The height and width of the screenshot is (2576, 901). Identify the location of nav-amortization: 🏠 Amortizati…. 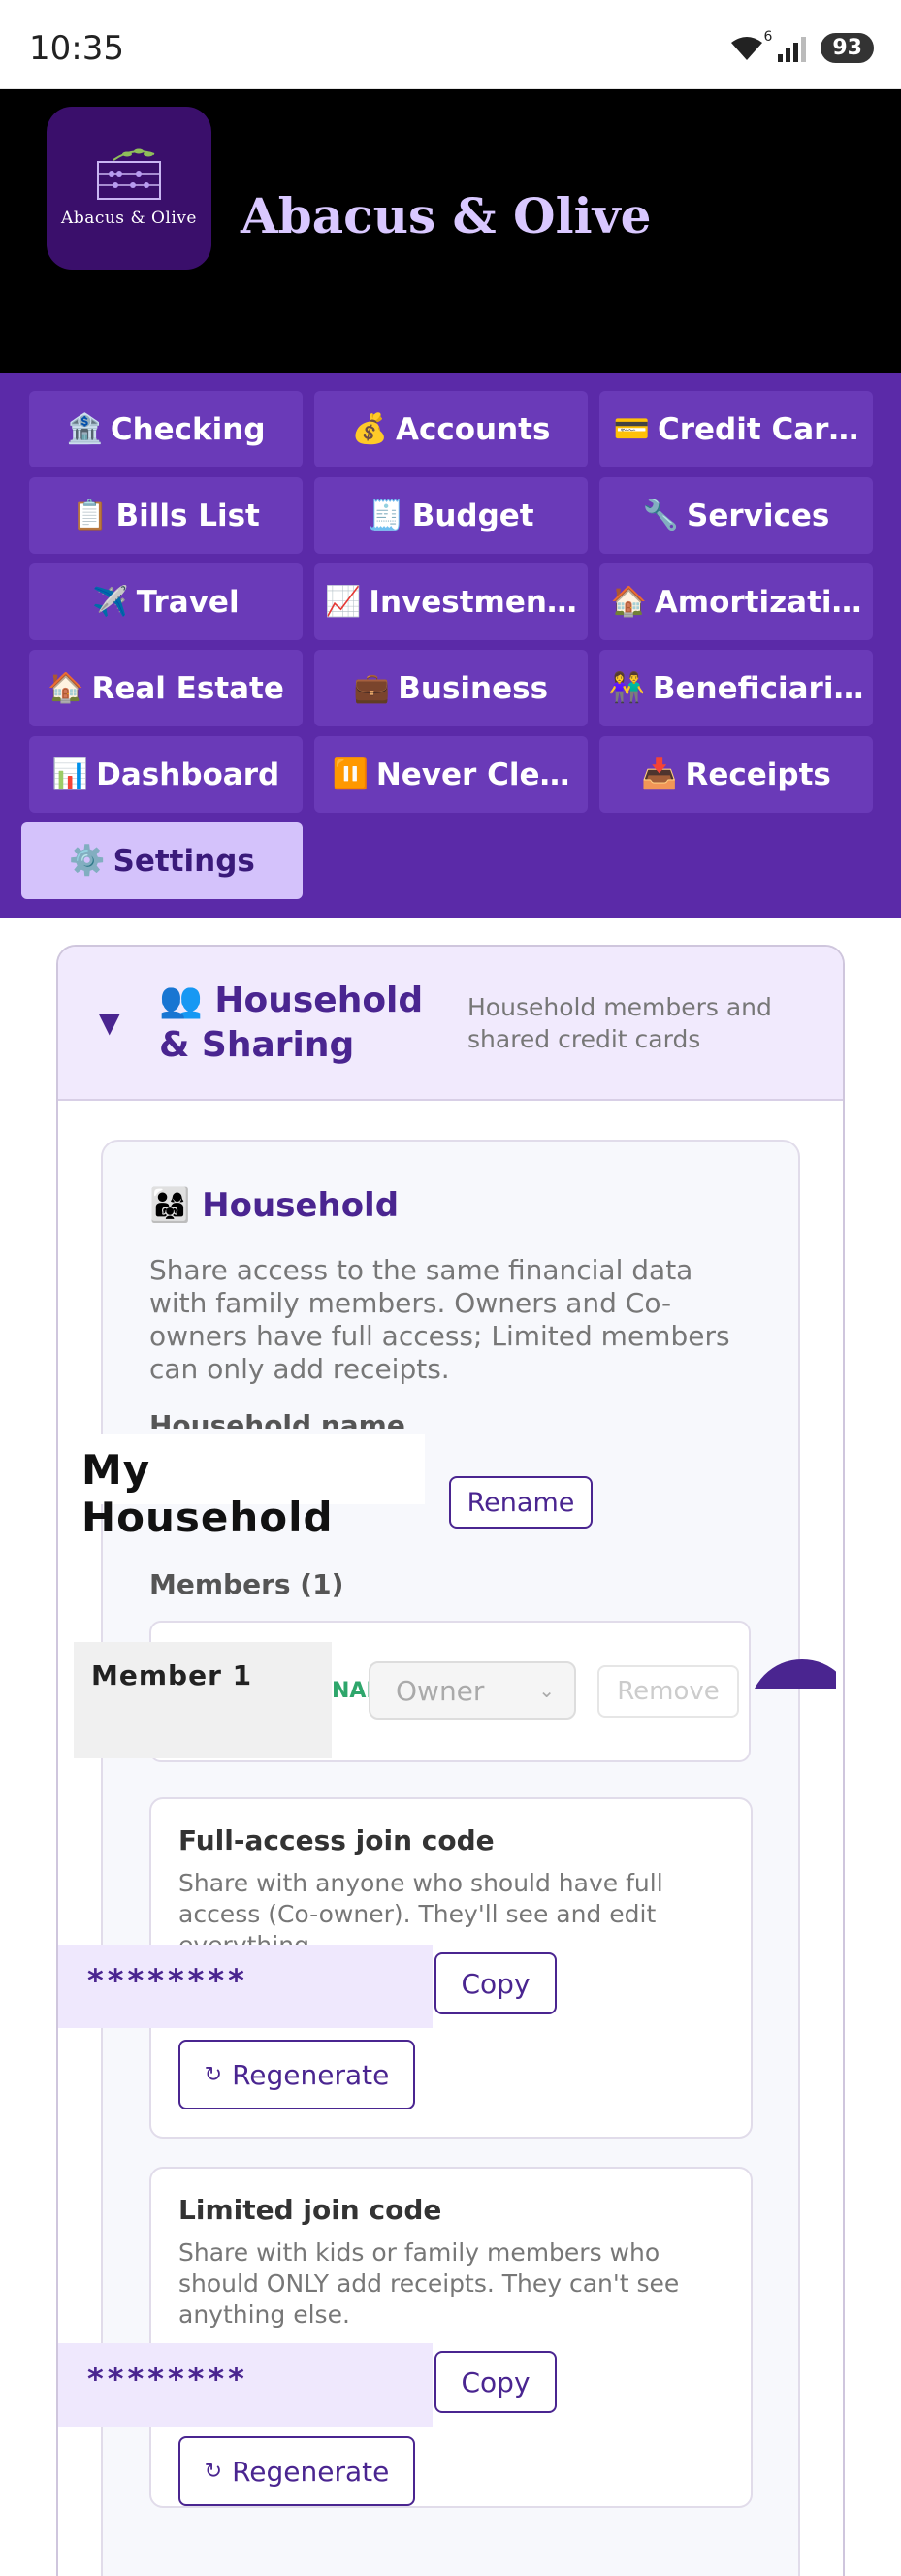
(736, 602).